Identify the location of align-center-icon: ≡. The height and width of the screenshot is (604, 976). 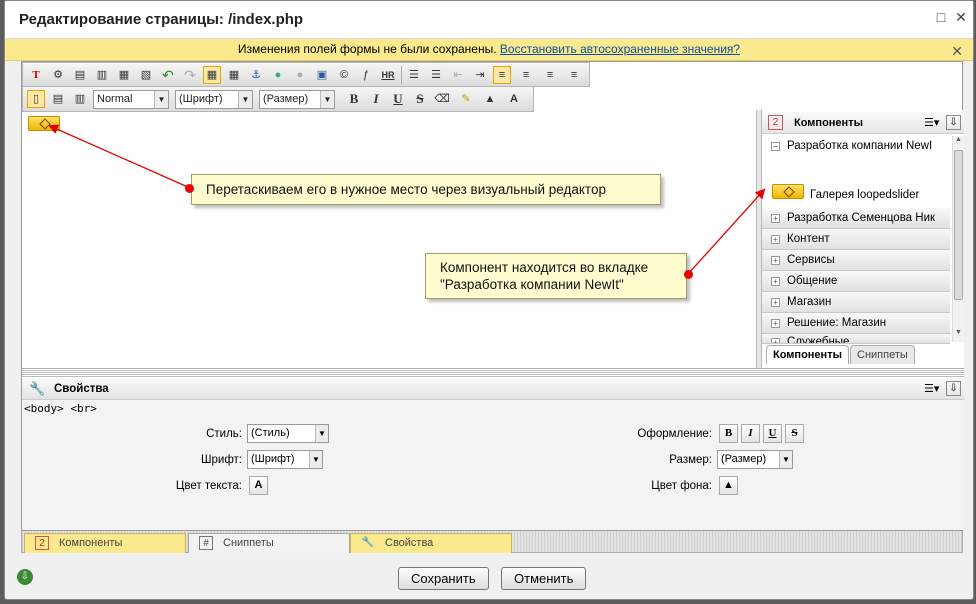
(526, 75).